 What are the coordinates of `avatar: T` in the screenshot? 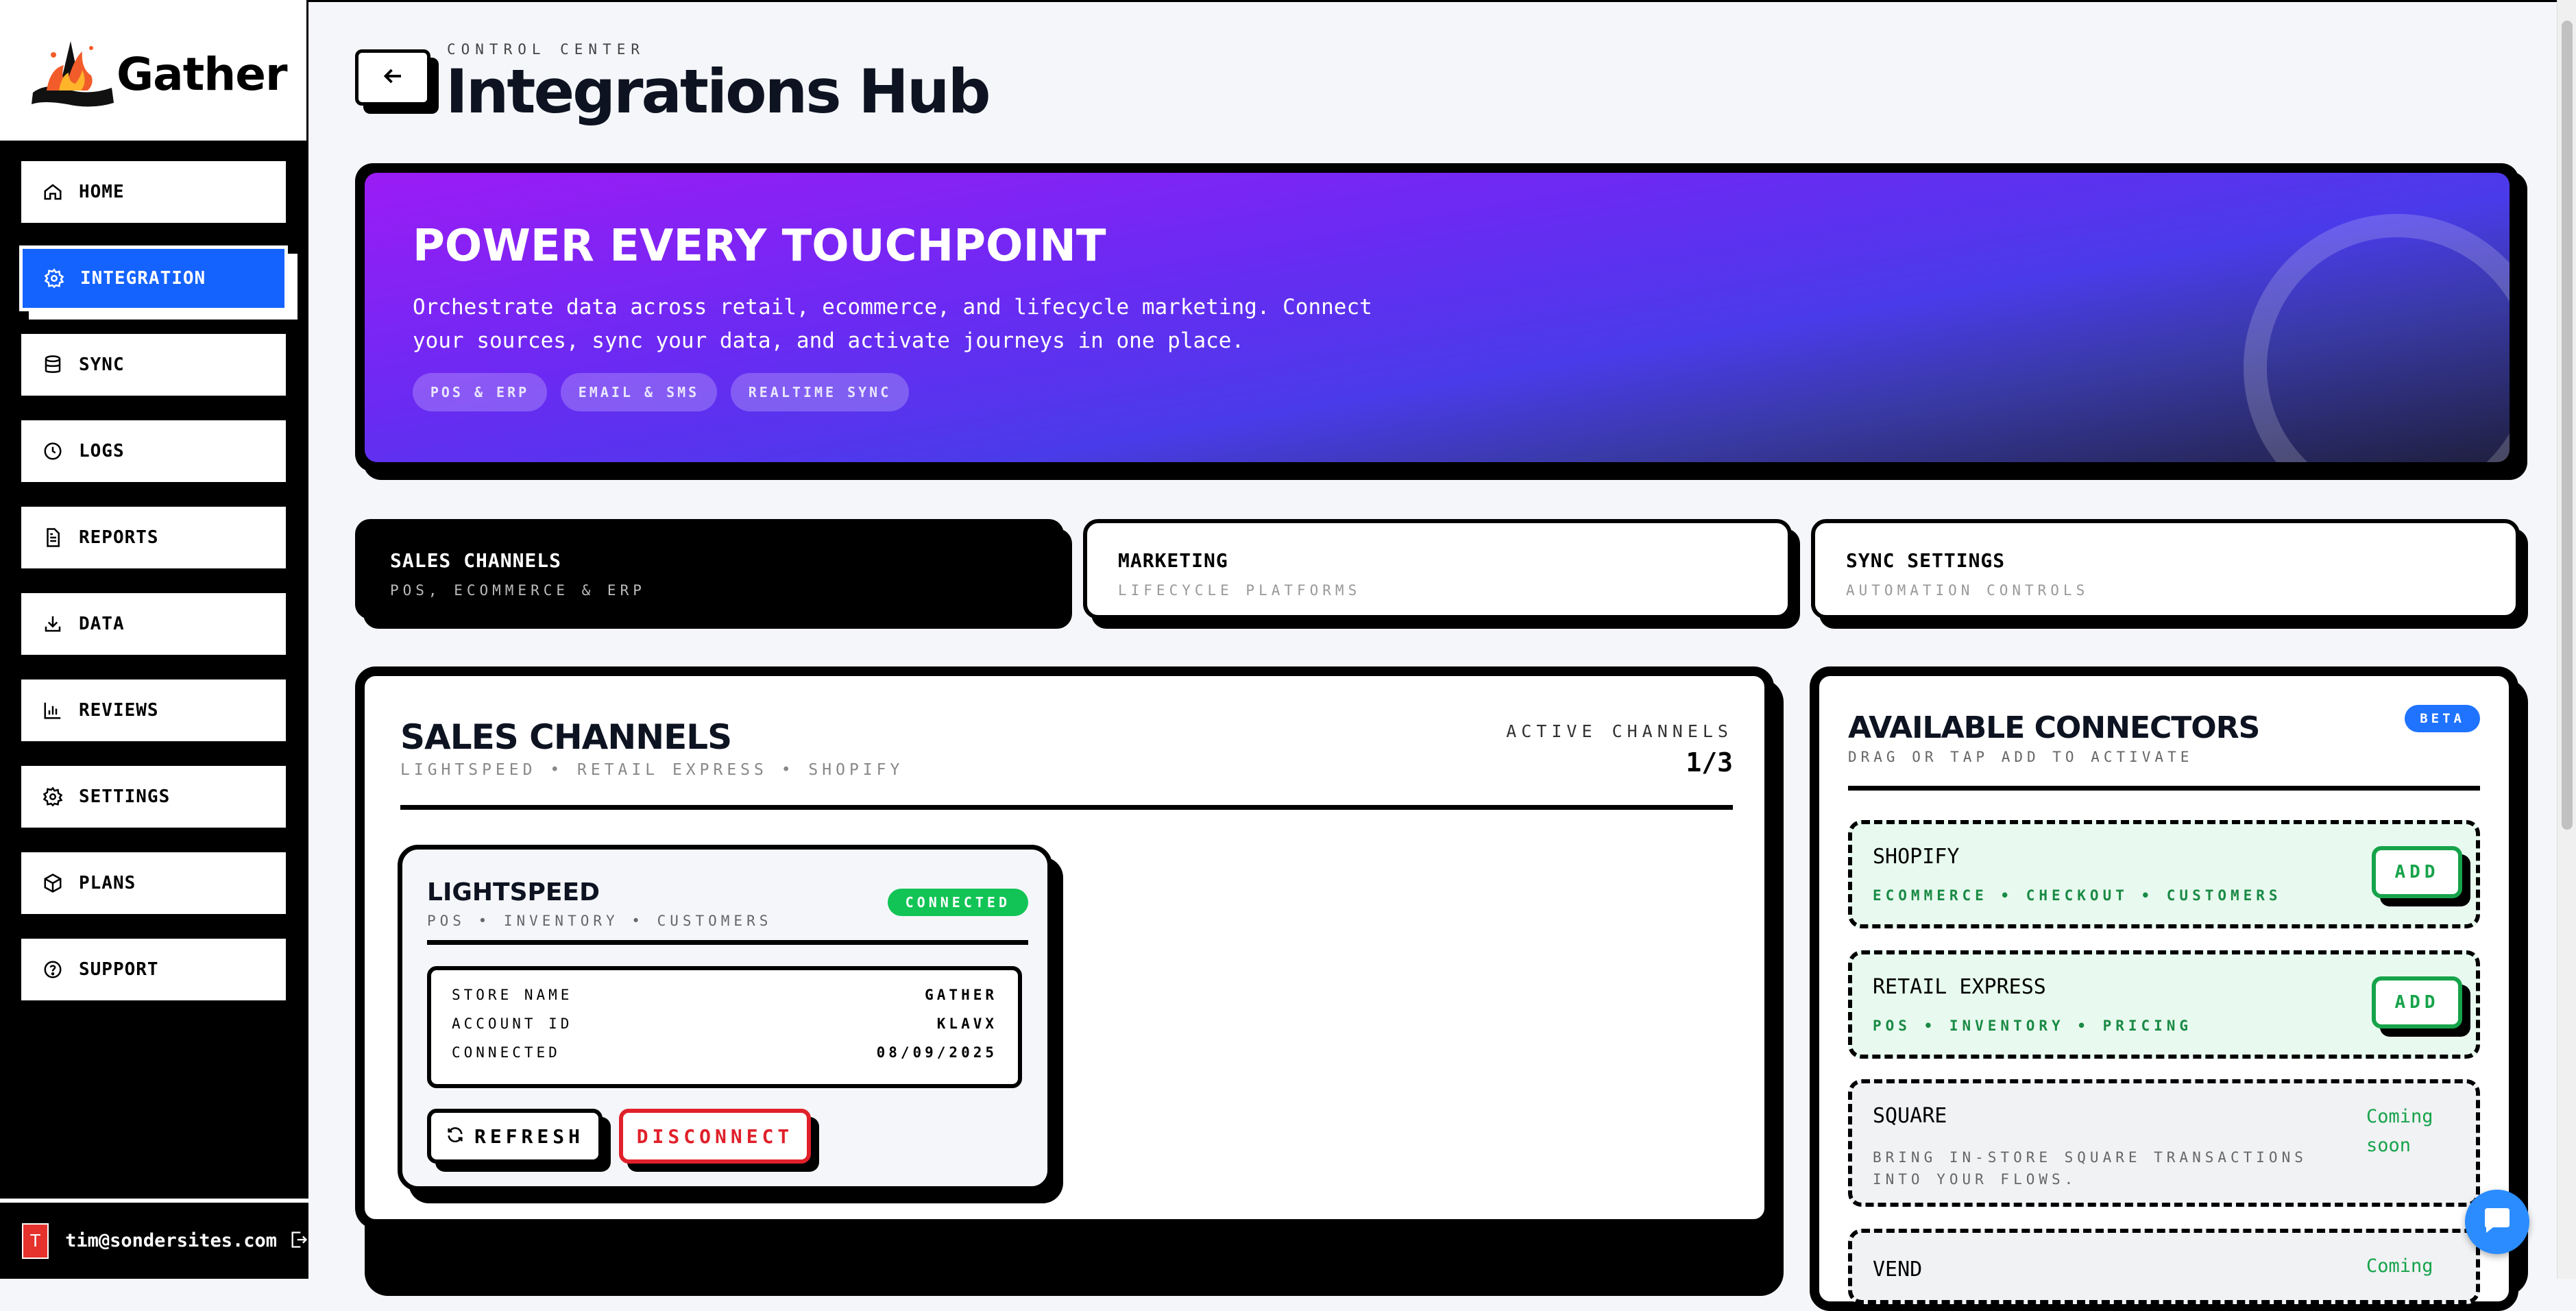 It's located at (35, 1241).